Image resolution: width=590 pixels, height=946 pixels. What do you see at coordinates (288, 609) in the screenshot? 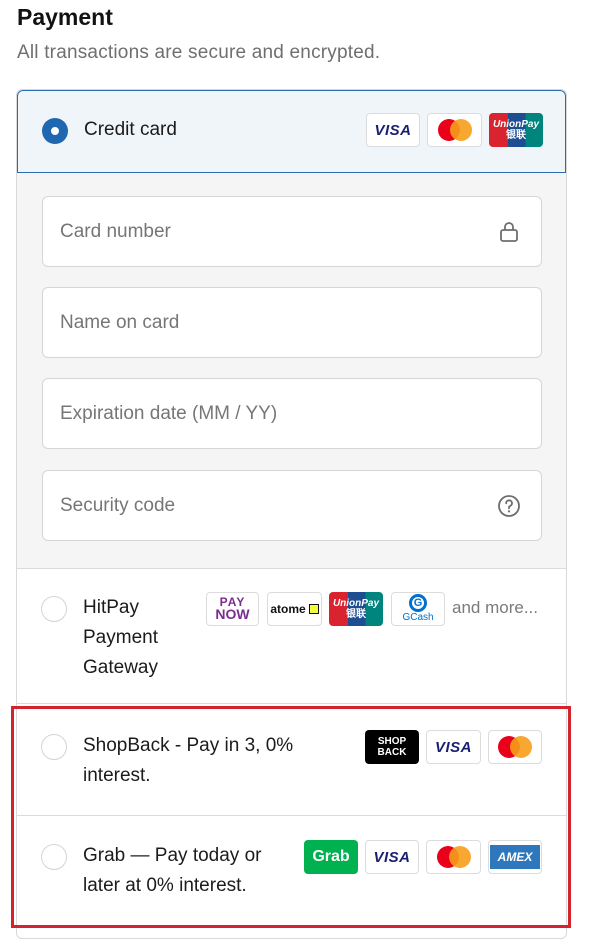
I see `atome-logo: atome` at bounding box center [288, 609].